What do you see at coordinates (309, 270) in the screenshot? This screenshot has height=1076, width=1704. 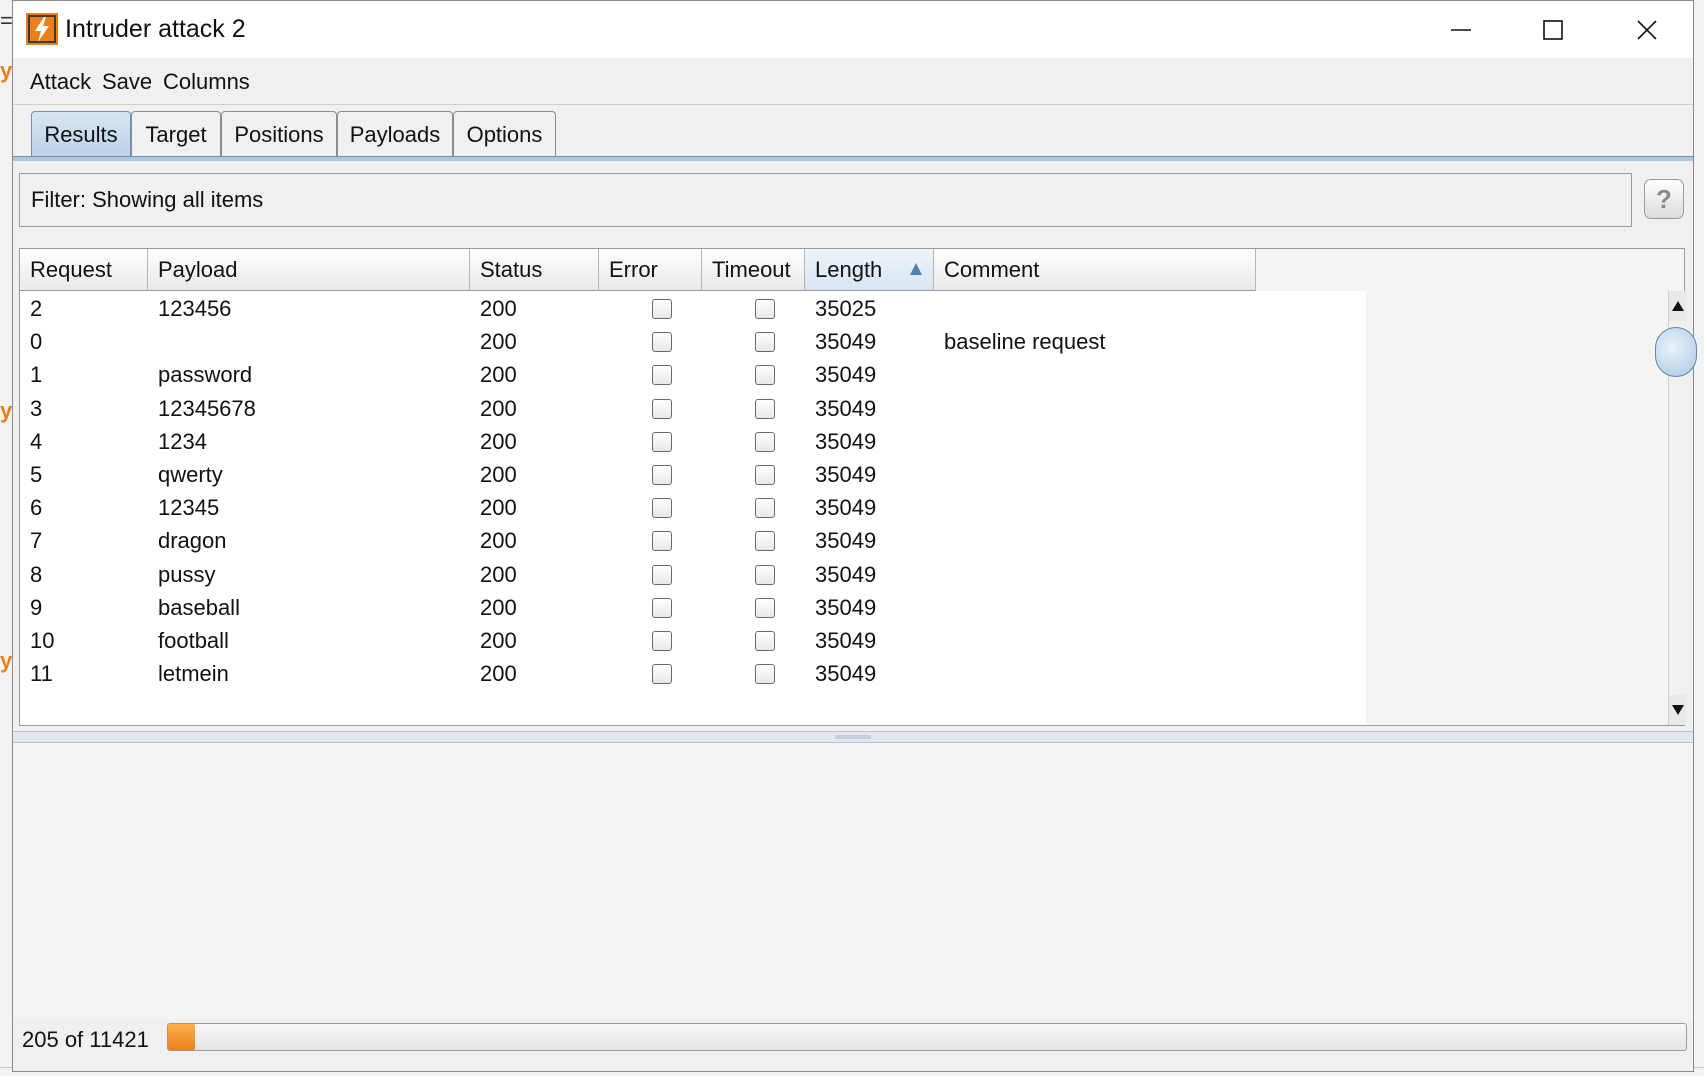 I see `column-header-payload: Payload` at bounding box center [309, 270].